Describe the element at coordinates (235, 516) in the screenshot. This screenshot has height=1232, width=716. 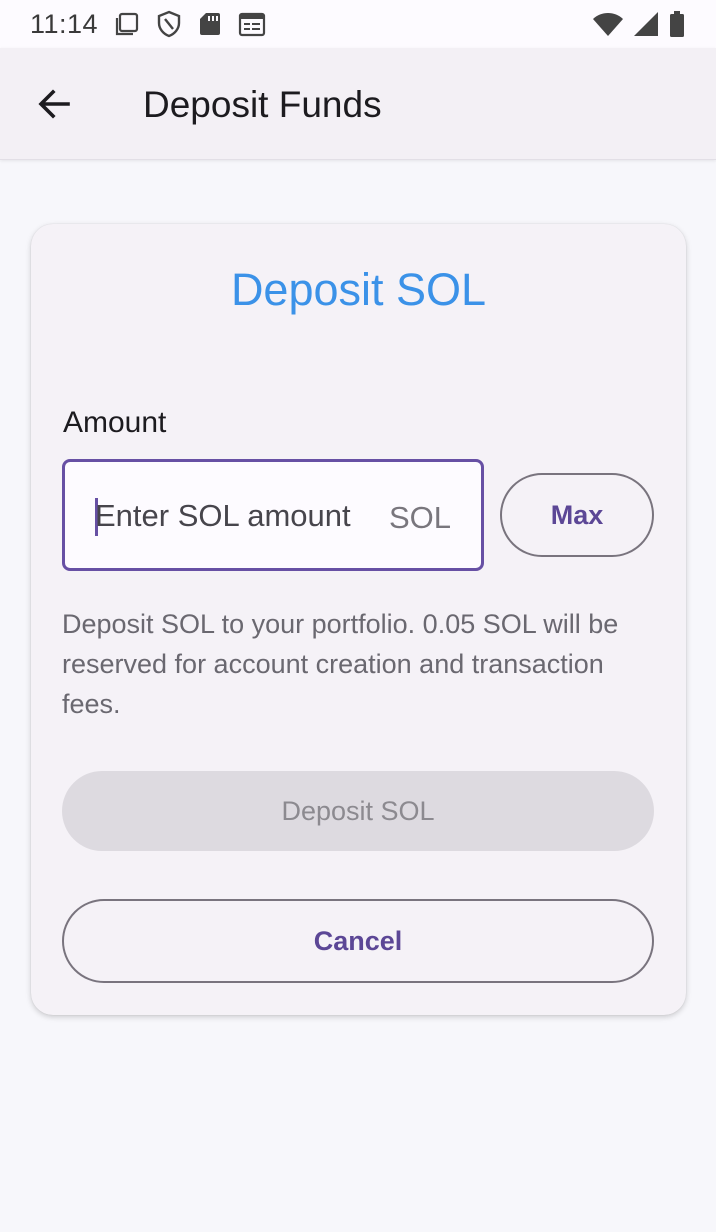
I see `amount-input` at that location.